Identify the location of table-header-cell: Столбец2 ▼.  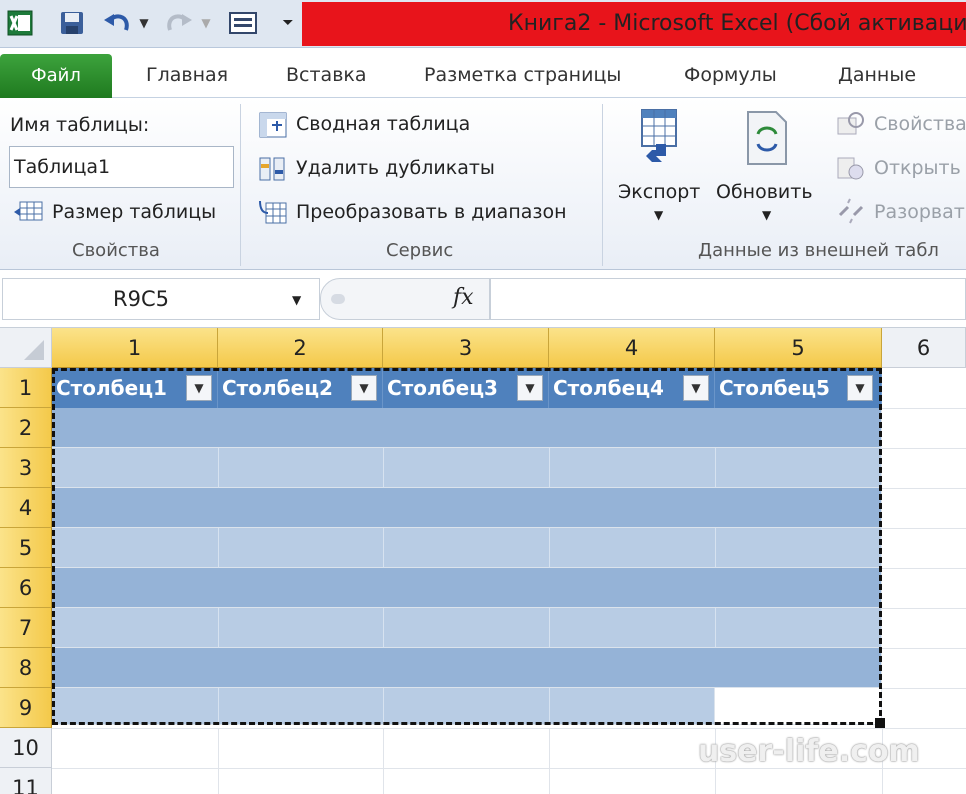
(300, 388).